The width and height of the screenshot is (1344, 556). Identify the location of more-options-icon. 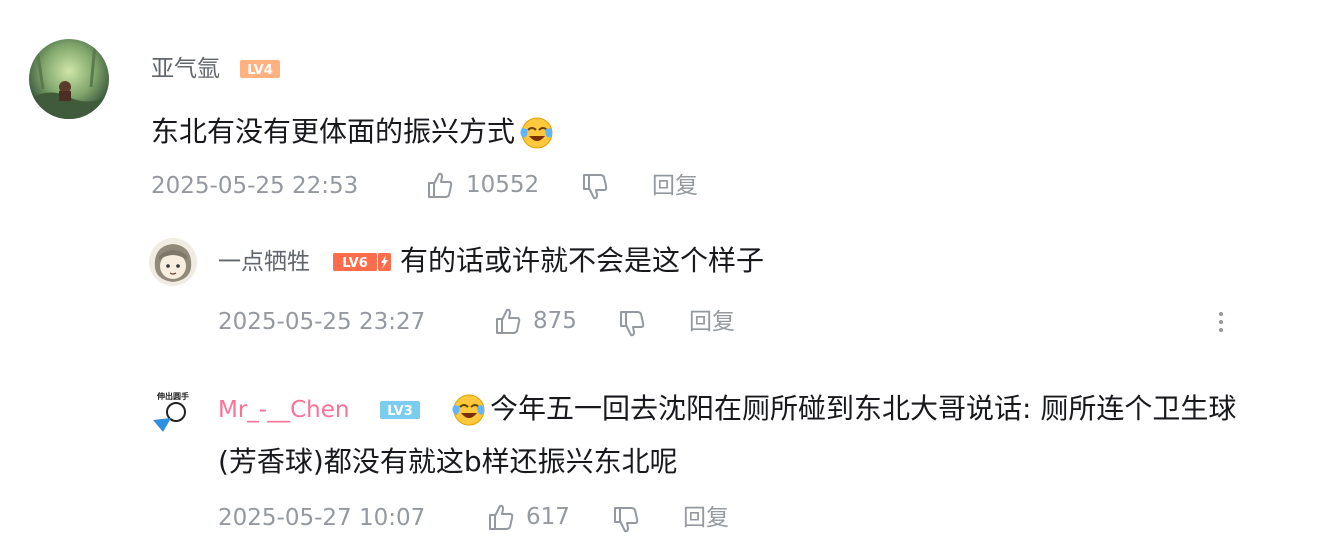
(1221, 323).